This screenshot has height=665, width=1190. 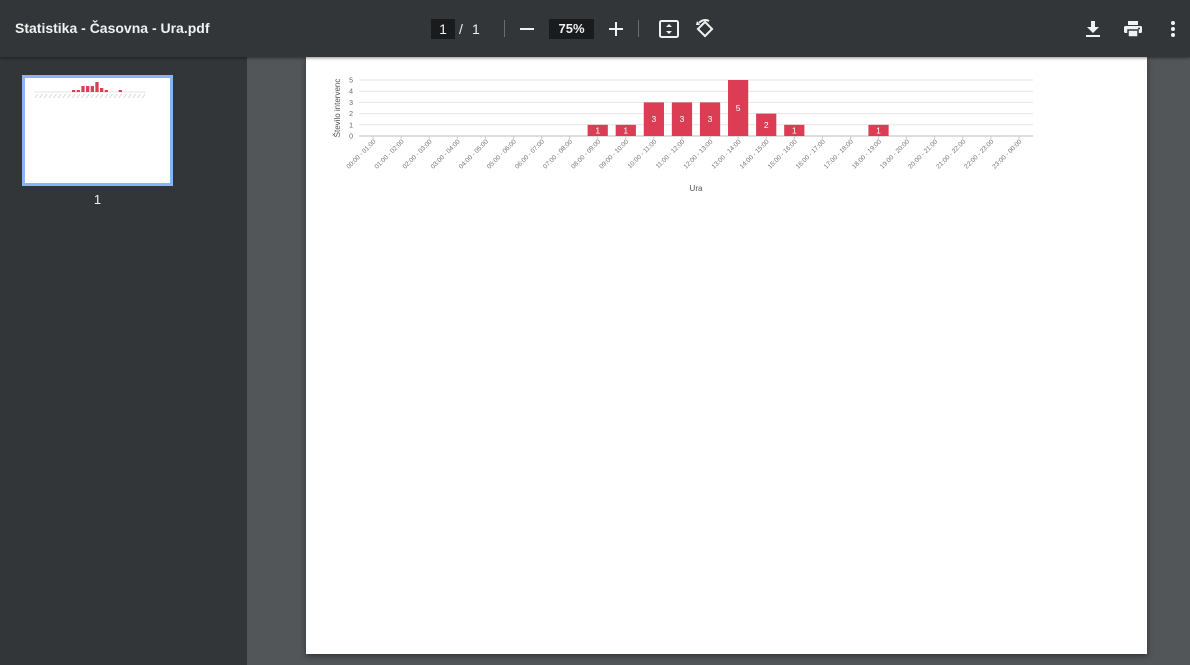 What do you see at coordinates (97, 199) in the screenshot?
I see `thumbnail-page-number: 1` at bounding box center [97, 199].